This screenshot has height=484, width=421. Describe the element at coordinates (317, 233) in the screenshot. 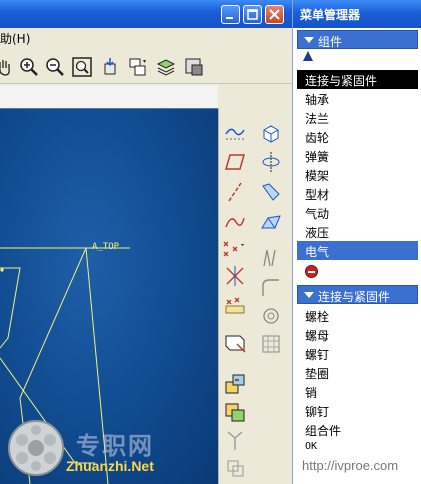

I see `list-item-label: 液压` at that location.